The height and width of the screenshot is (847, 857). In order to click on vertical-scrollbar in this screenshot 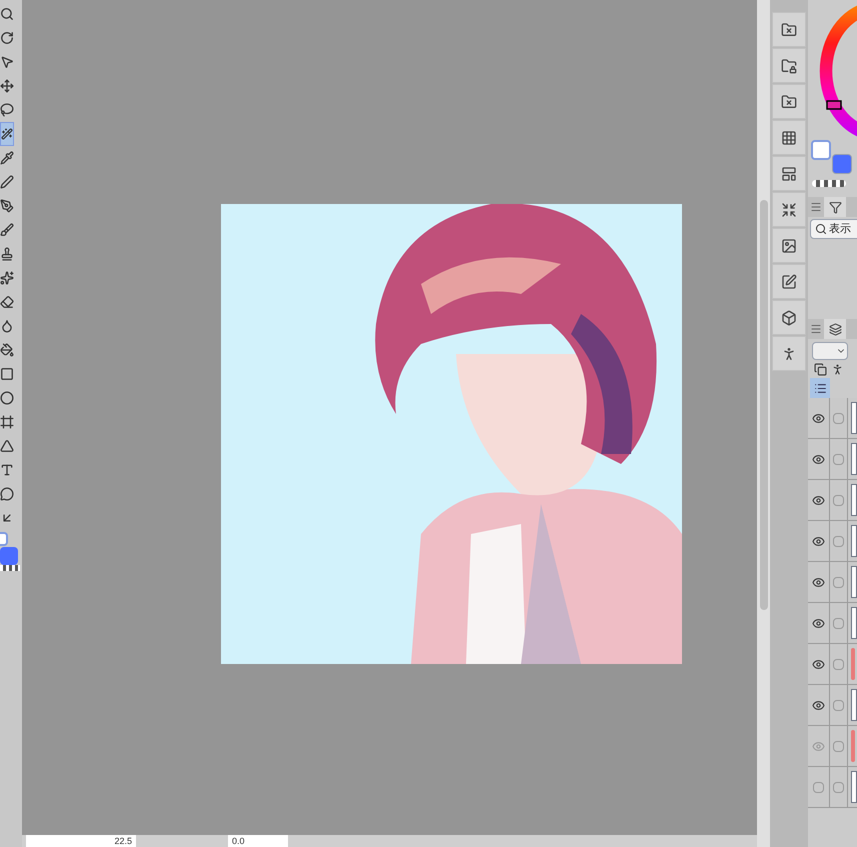, I will do `click(763, 423)`.